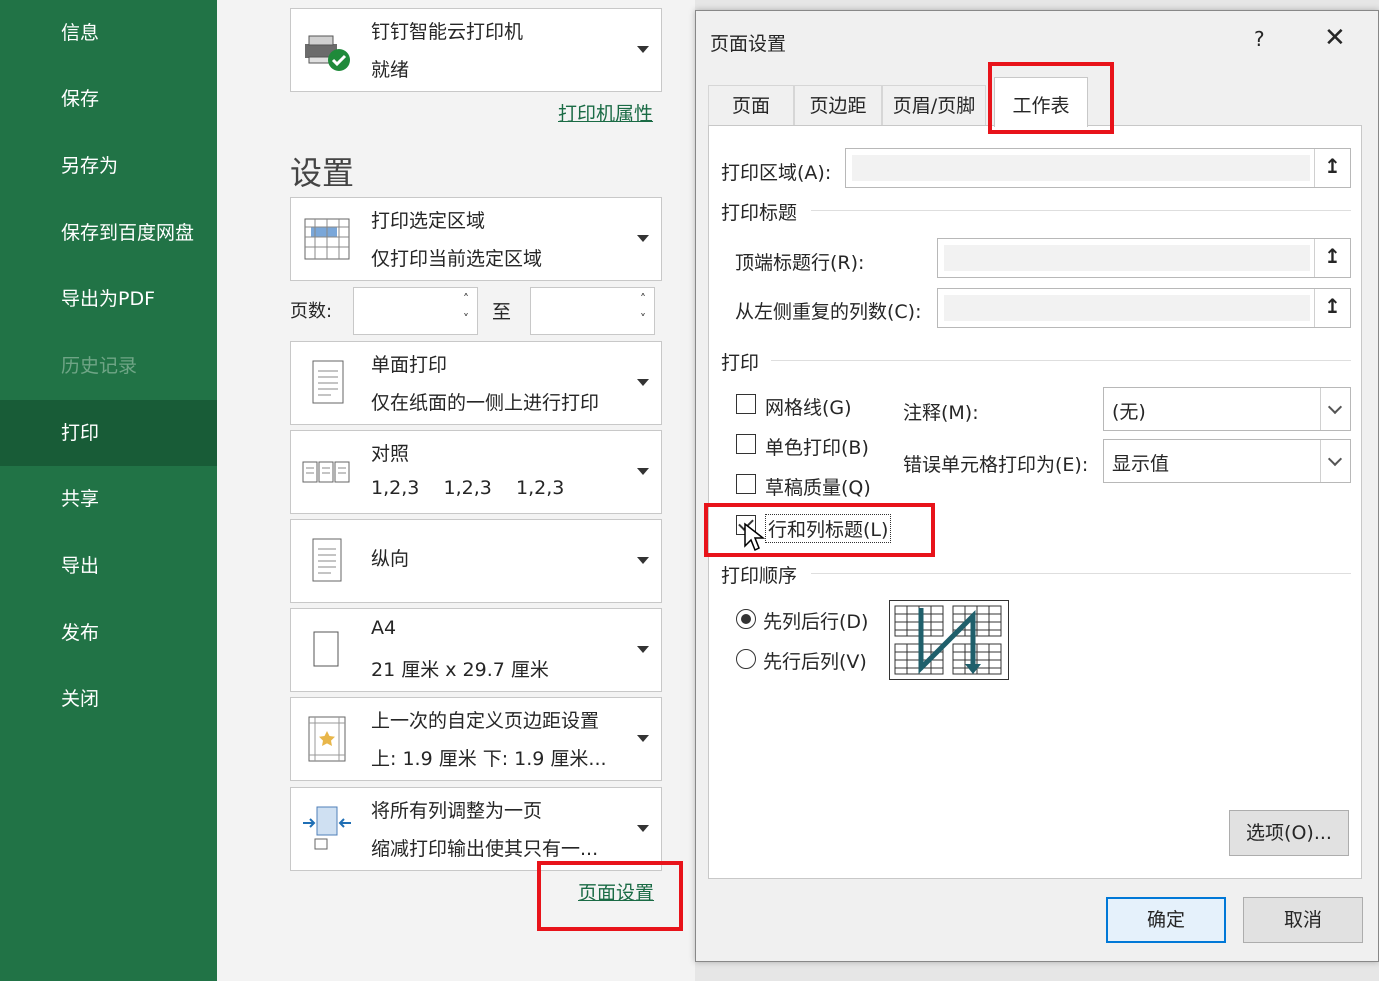  I want to click on nav-item-save-baidu: 保存到百度网盘, so click(108, 233).